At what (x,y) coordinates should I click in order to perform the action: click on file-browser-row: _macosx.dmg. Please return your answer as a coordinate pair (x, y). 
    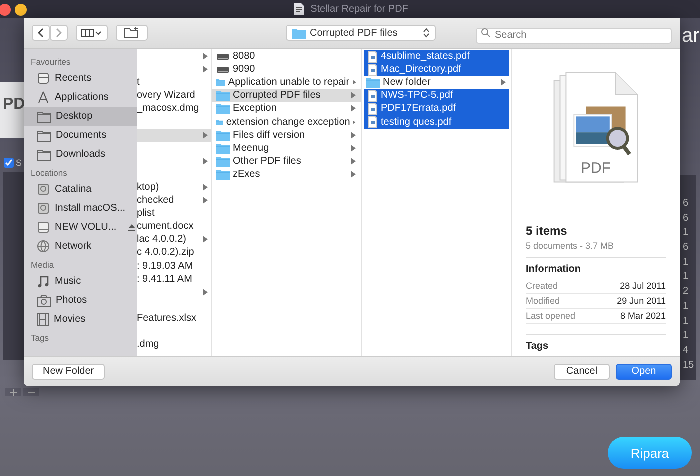
    Looking at the image, I should click on (174, 109).